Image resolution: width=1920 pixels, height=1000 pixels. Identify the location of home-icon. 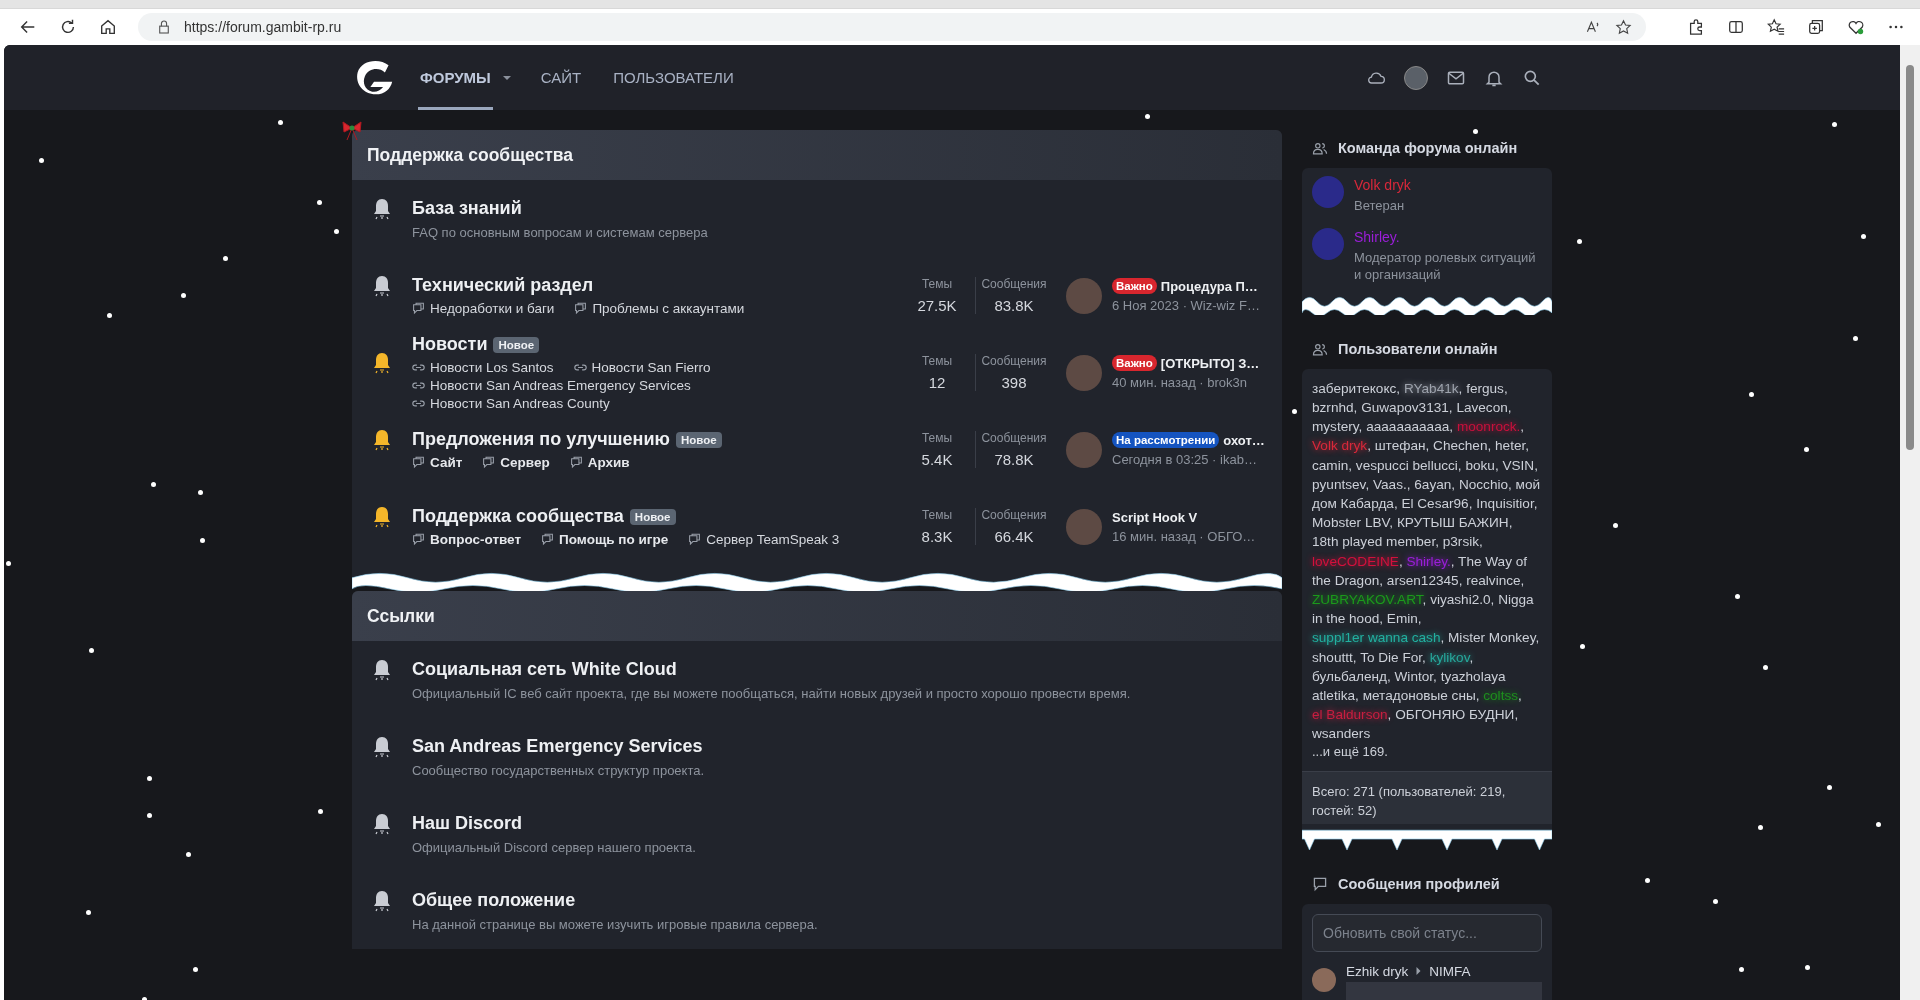
(108, 27).